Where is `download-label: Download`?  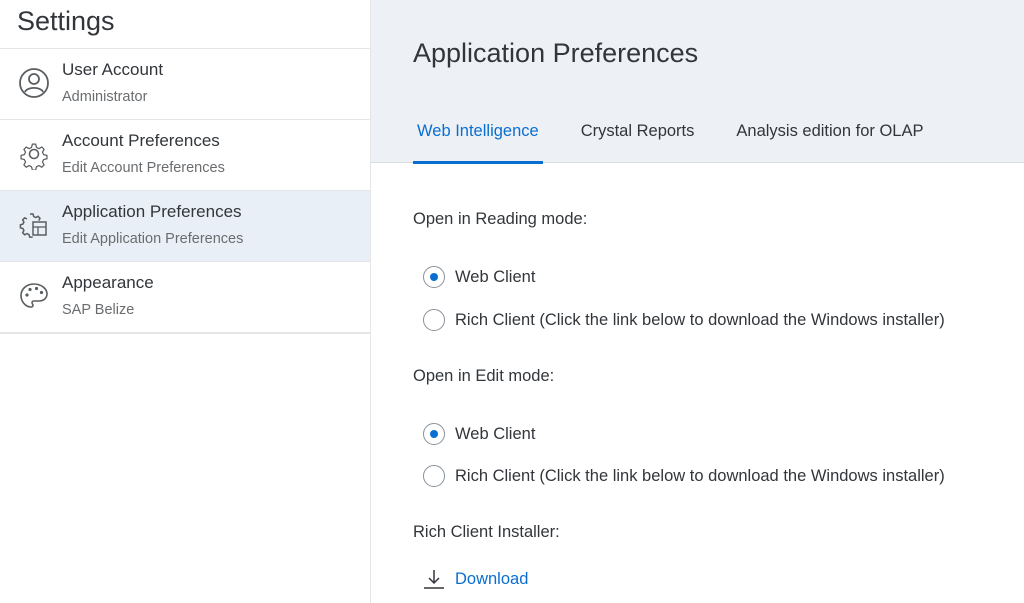
download-label: Download is located at coordinates (491, 579).